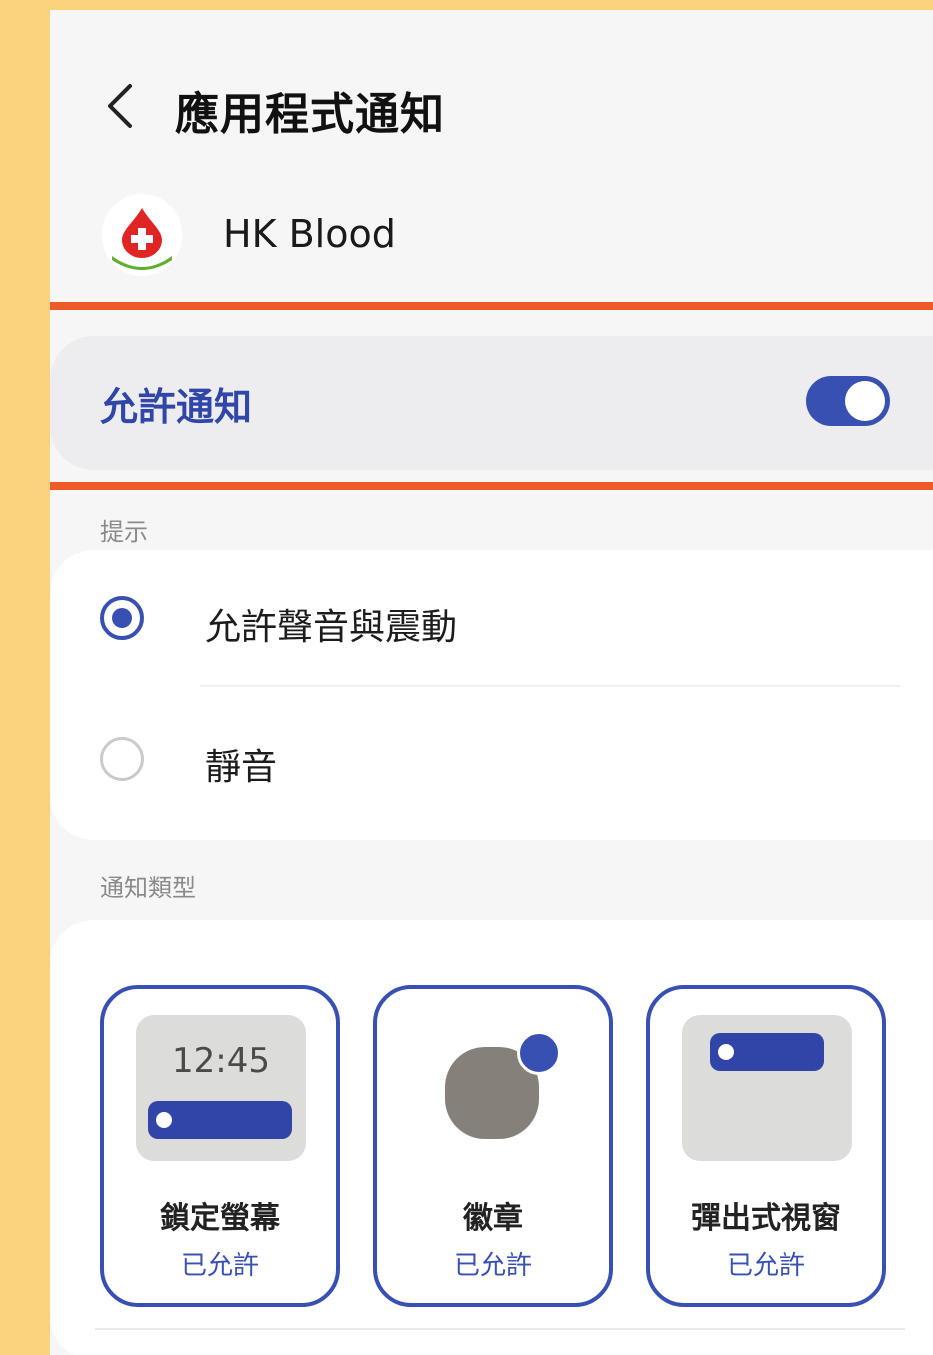  What do you see at coordinates (310, 114) in the screenshot?
I see `page-title: 應用程式通知` at bounding box center [310, 114].